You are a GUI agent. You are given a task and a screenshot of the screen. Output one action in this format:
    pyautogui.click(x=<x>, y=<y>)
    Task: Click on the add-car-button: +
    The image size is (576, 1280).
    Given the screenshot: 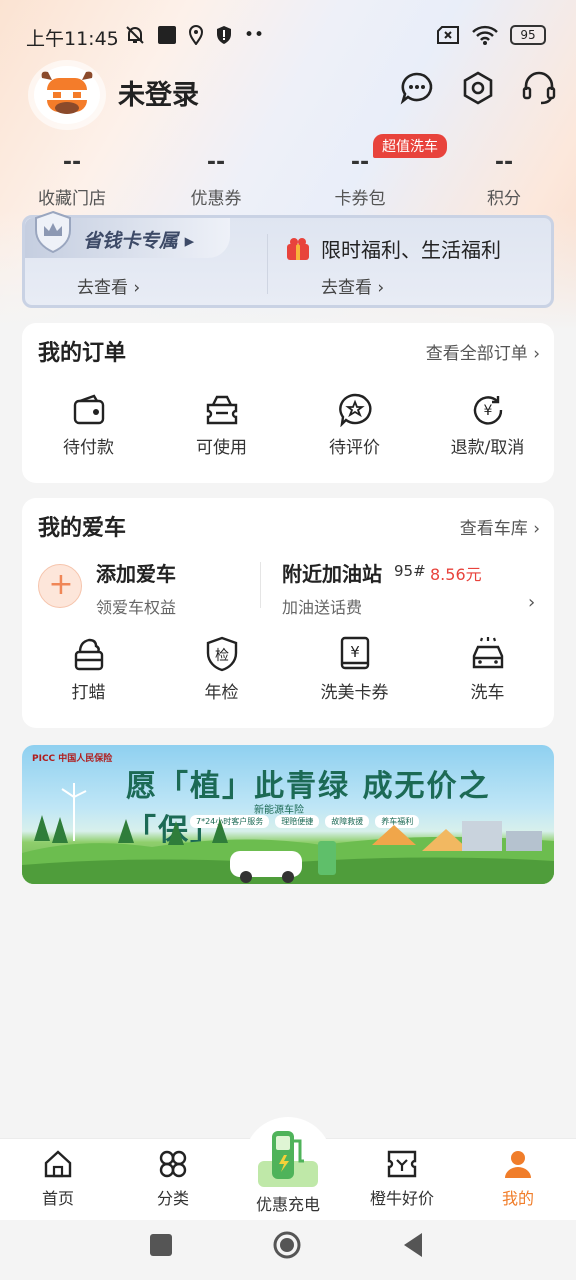 What is the action you would take?
    pyautogui.click(x=60, y=586)
    